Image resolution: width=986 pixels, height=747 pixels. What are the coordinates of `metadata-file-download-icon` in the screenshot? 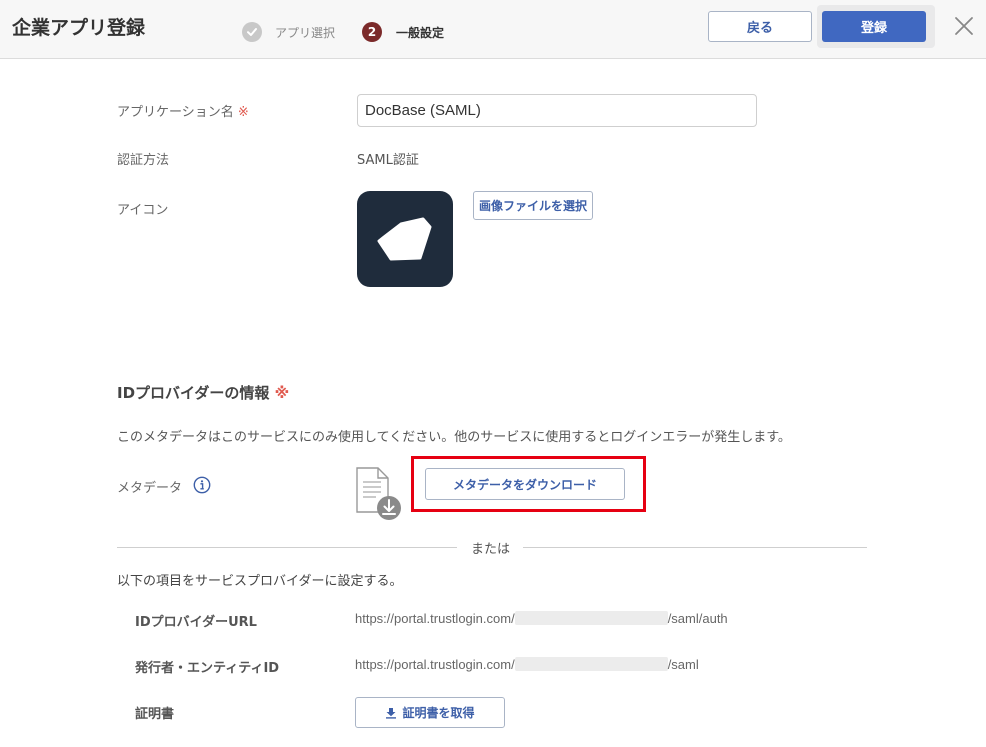 It's located at (379, 494).